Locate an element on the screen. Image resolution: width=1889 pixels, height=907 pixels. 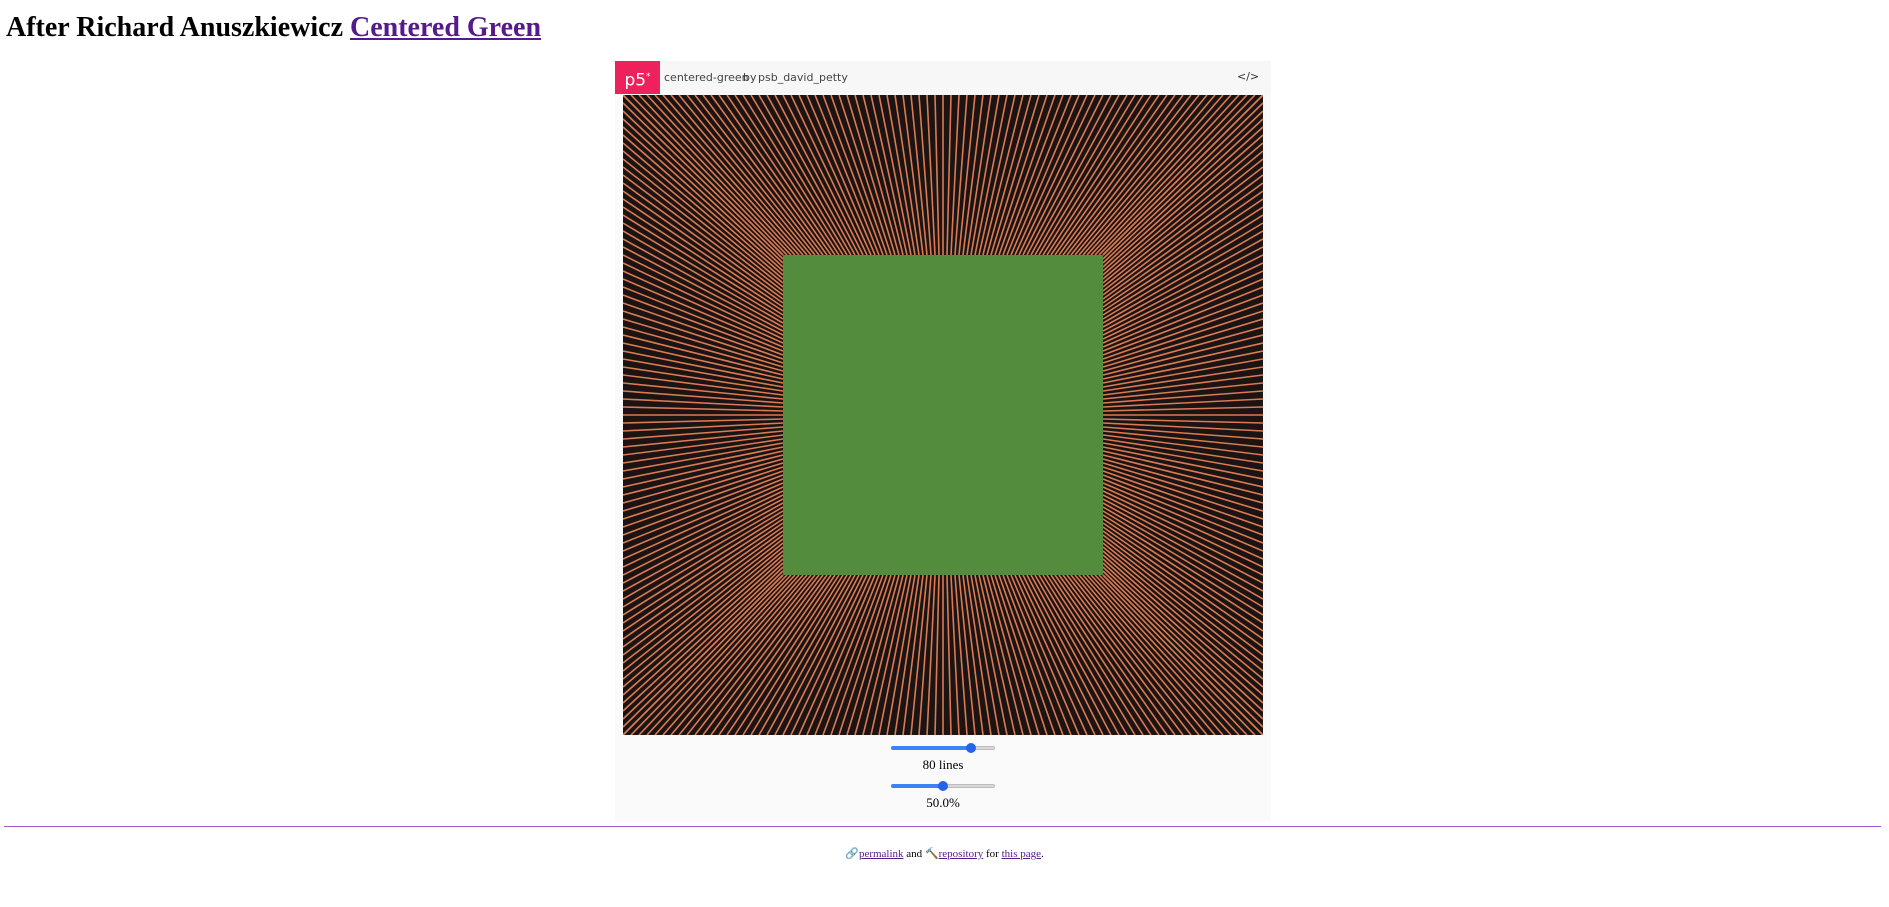
lines-label: 80 lines is located at coordinates (943, 764).